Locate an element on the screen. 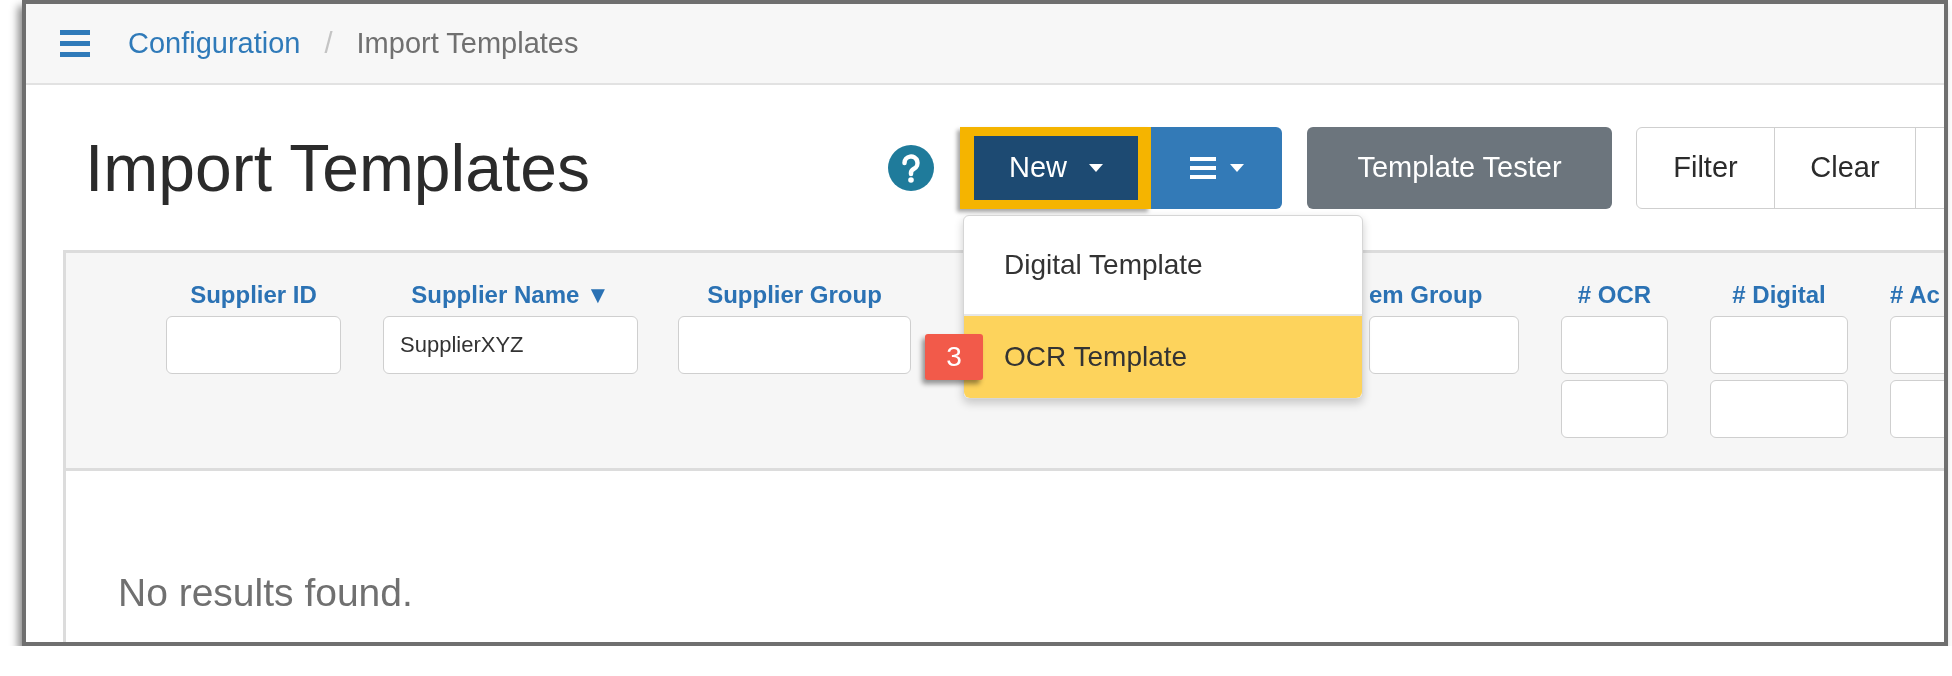 This screenshot has width=1952, height=676. menu-item: Digital Template is located at coordinates (1163, 264).